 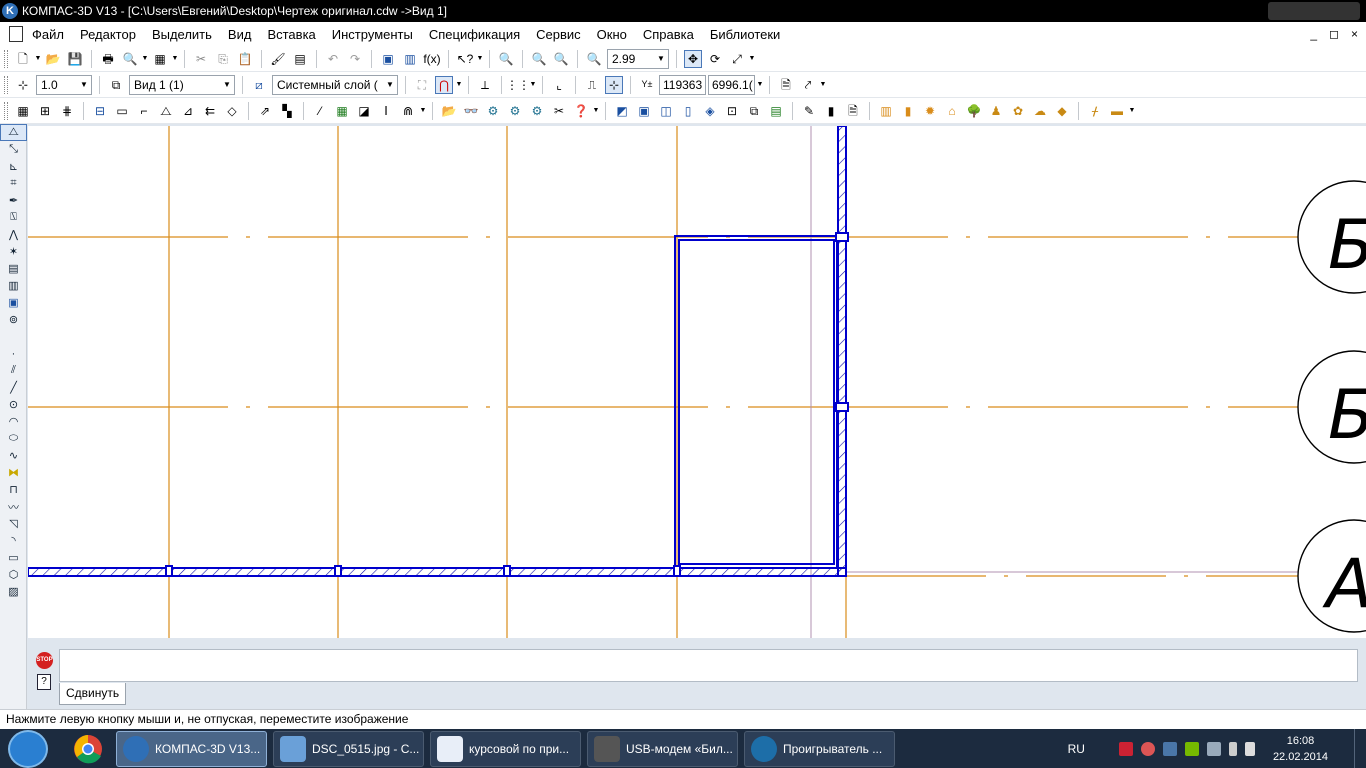 What do you see at coordinates (388, 59) in the screenshot?
I see `manager-library-icon: ▣` at bounding box center [388, 59].